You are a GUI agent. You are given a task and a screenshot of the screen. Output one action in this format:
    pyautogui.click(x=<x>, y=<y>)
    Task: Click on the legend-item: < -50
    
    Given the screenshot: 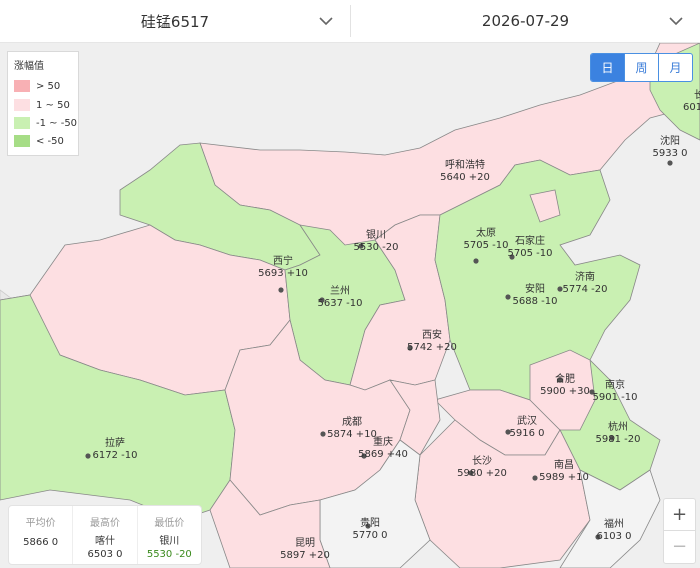 What is the action you would take?
    pyautogui.click(x=39, y=141)
    